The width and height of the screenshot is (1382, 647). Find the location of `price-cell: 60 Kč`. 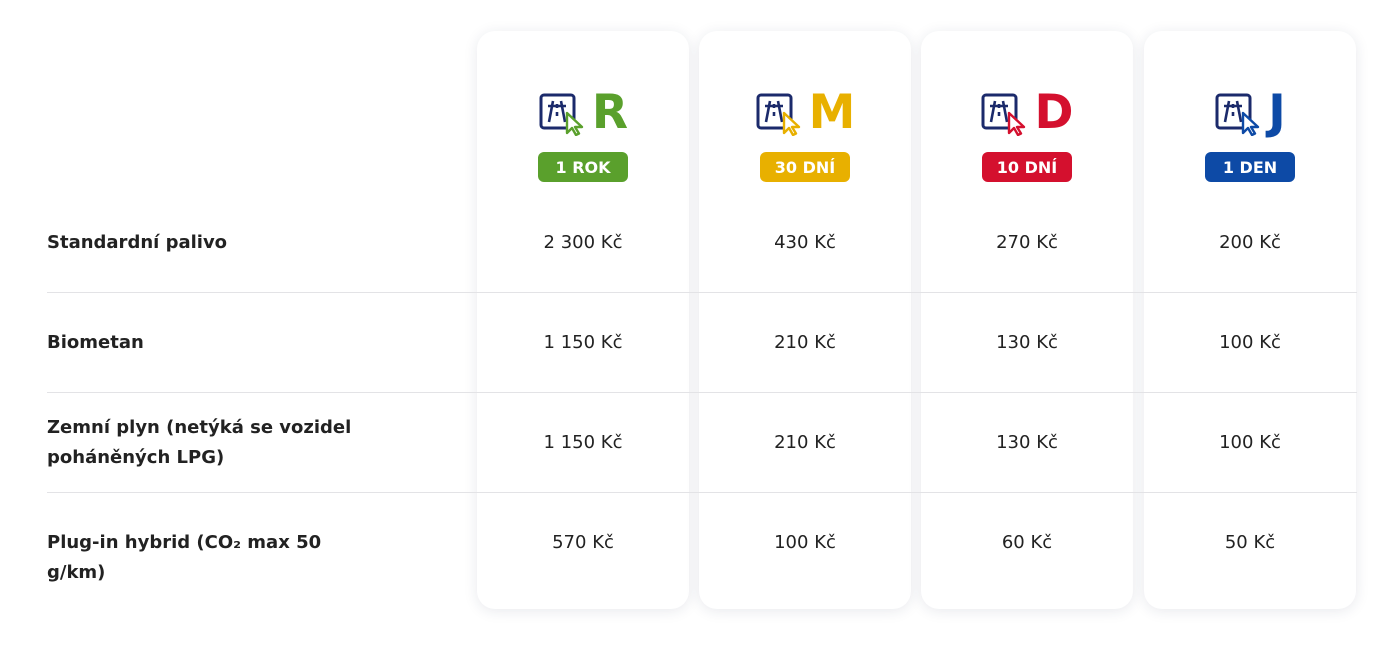

price-cell: 60 Kč is located at coordinates (1027, 542).